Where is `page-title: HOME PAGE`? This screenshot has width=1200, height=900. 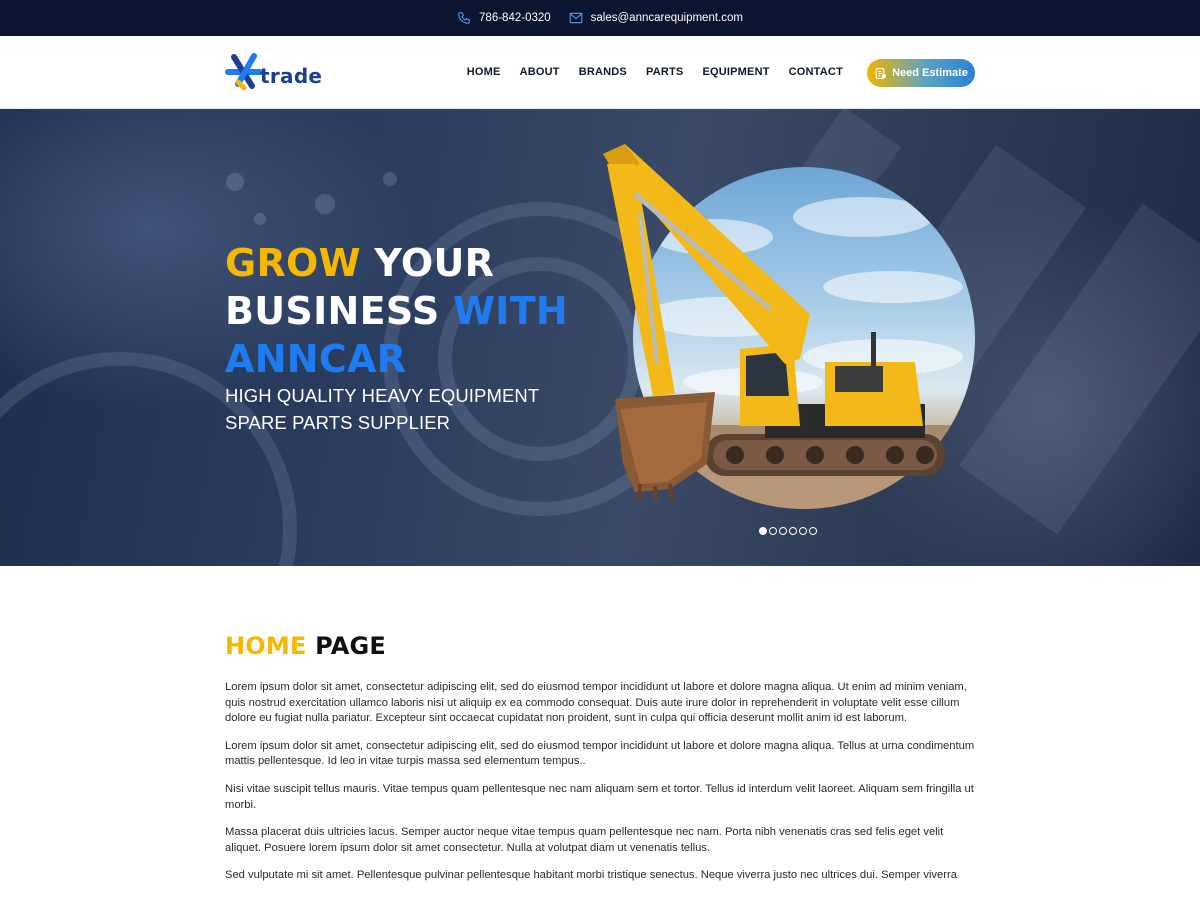
page-title: HOME PAGE is located at coordinates (601, 646).